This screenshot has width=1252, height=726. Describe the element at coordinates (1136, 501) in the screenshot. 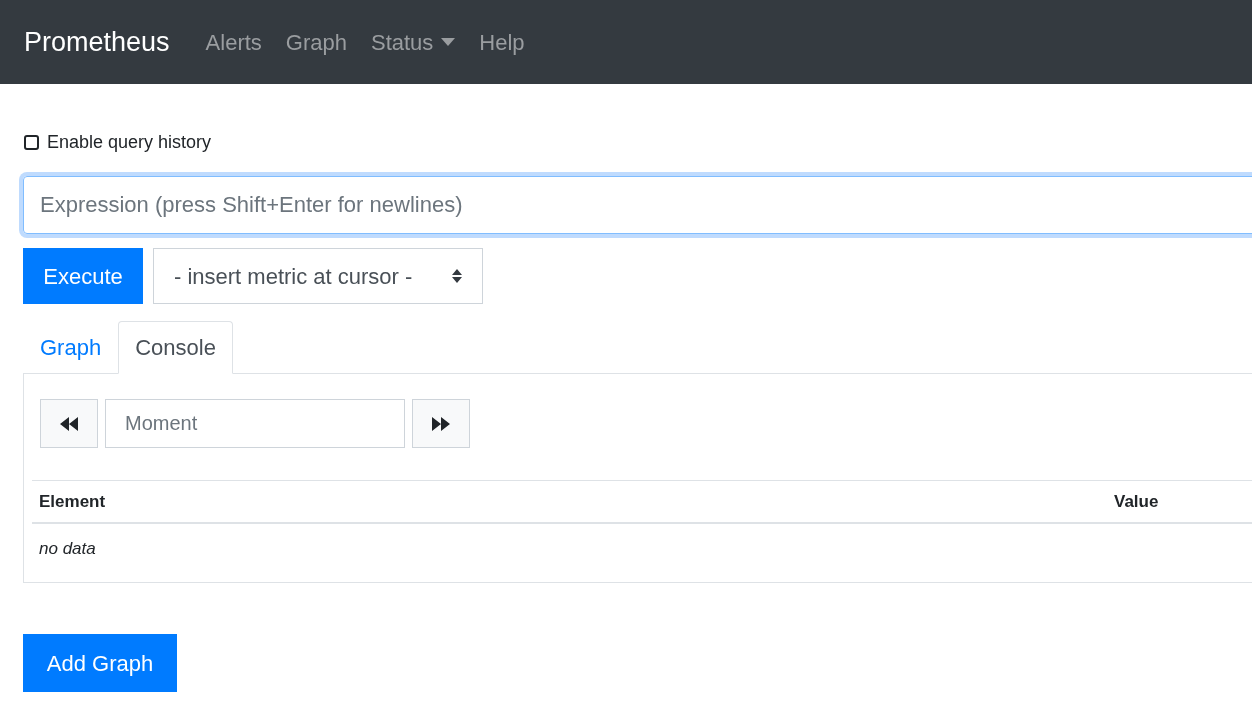

I see `column-header: Value` at that location.